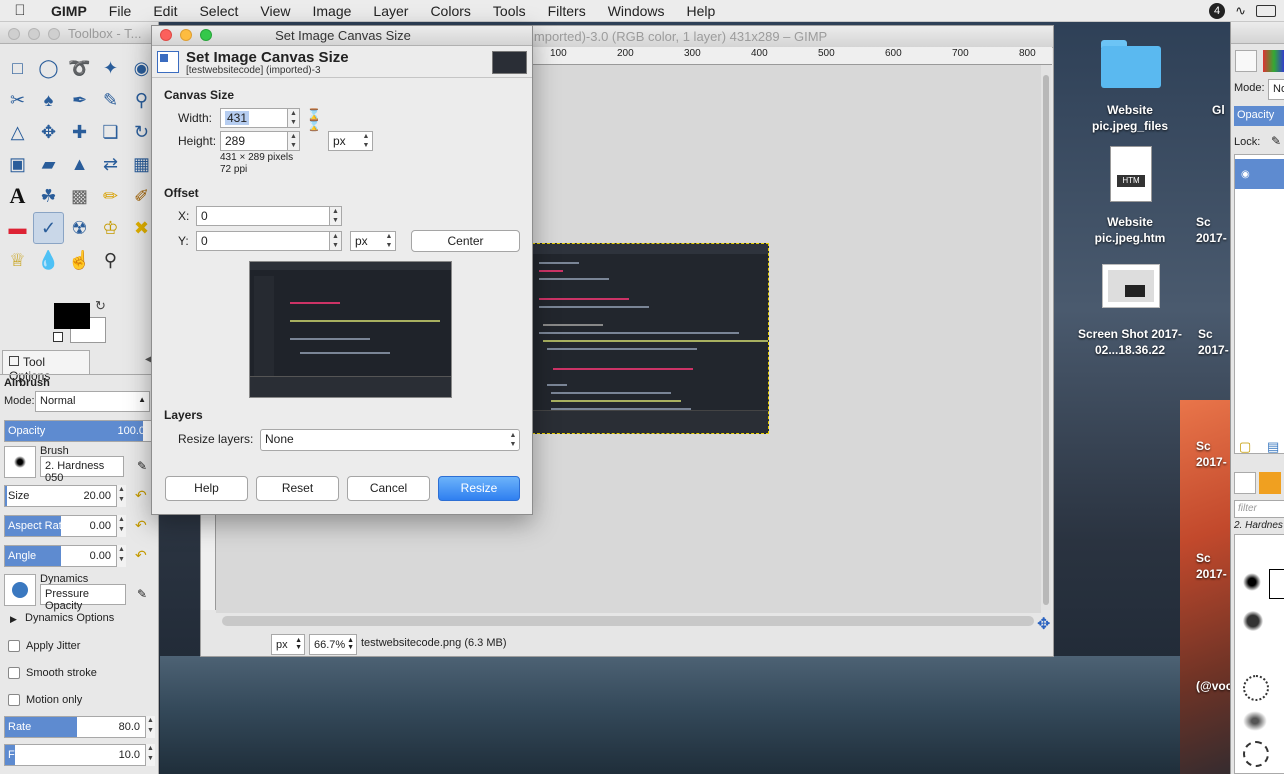  What do you see at coordinates (20, 590) in the screenshot?
I see `dynamics-icon` at bounding box center [20, 590].